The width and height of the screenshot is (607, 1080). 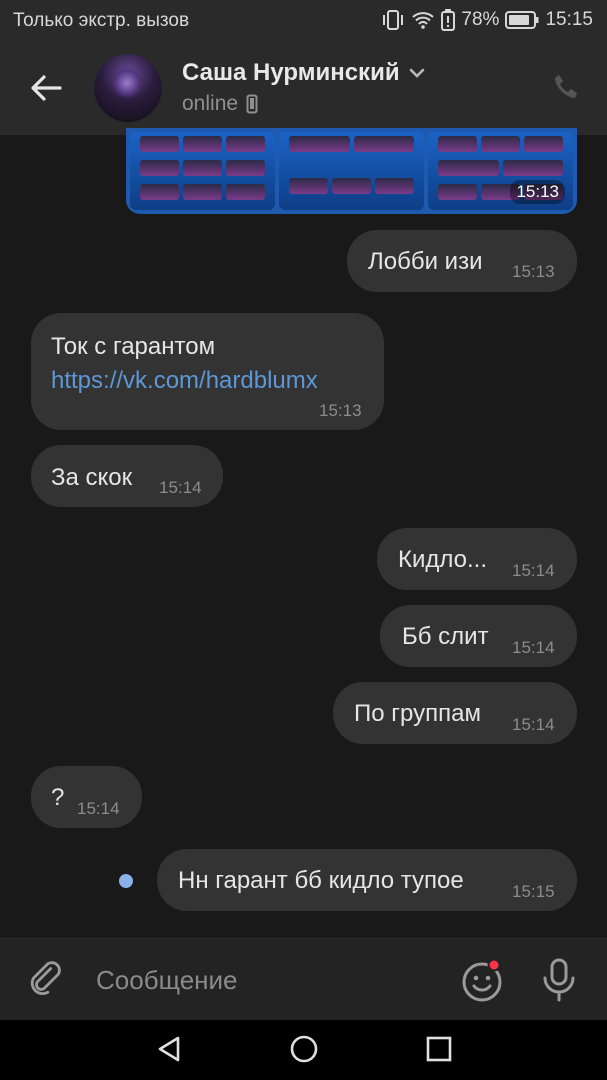 I want to click on attach-button, so click(x=48, y=979).